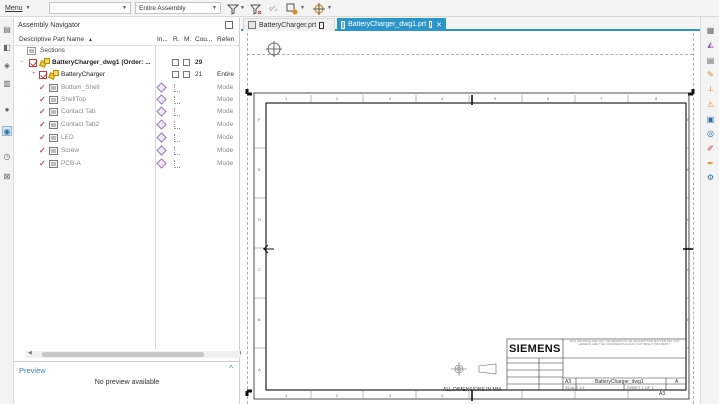  What do you see at coordinates (710, 89) in the screenshot?
I see `dimension-icon: ⟂` at bounding box center [710, 89].